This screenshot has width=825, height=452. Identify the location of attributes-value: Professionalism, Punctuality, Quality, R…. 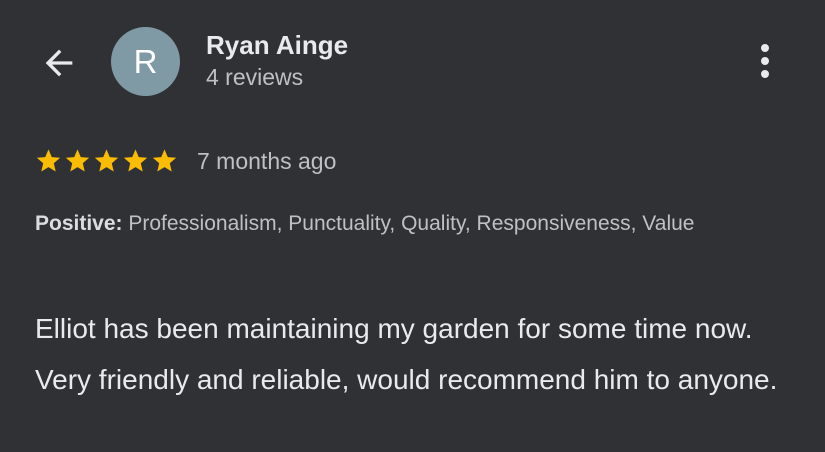
(408, 223).